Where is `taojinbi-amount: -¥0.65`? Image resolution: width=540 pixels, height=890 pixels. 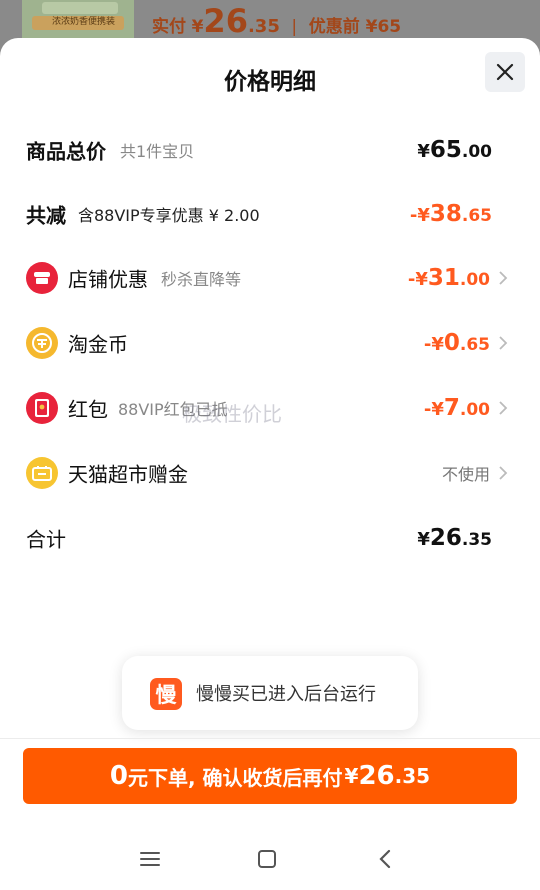
taojinbi-amount: -¥0.65 is located at coordinates (456, 343).